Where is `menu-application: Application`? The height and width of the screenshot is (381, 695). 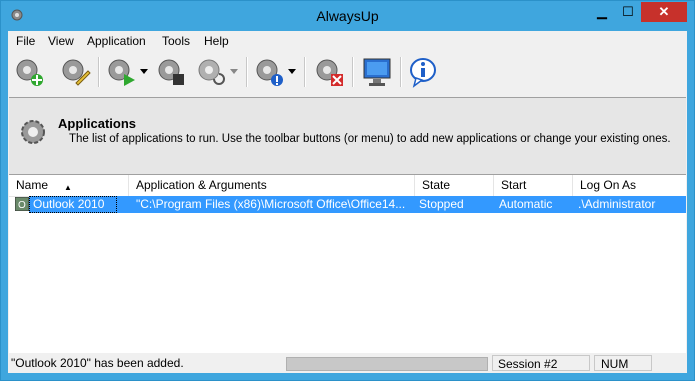 menu-application: Application is located at coordinates (116, 41).